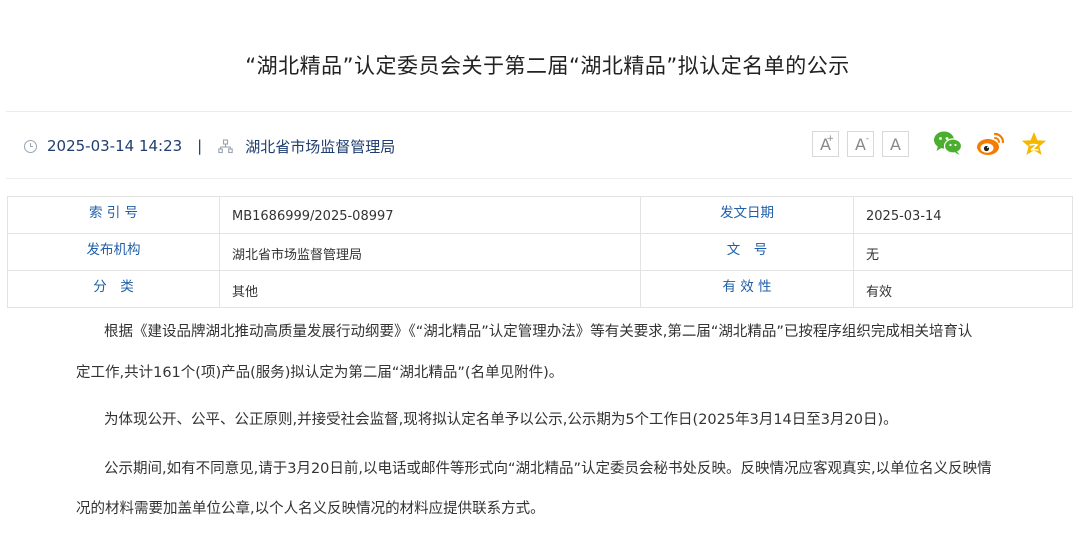 The width and height of the screenshot is (1080, 534). I want to click on info-value: 2025-03-14, so click(963, 215).